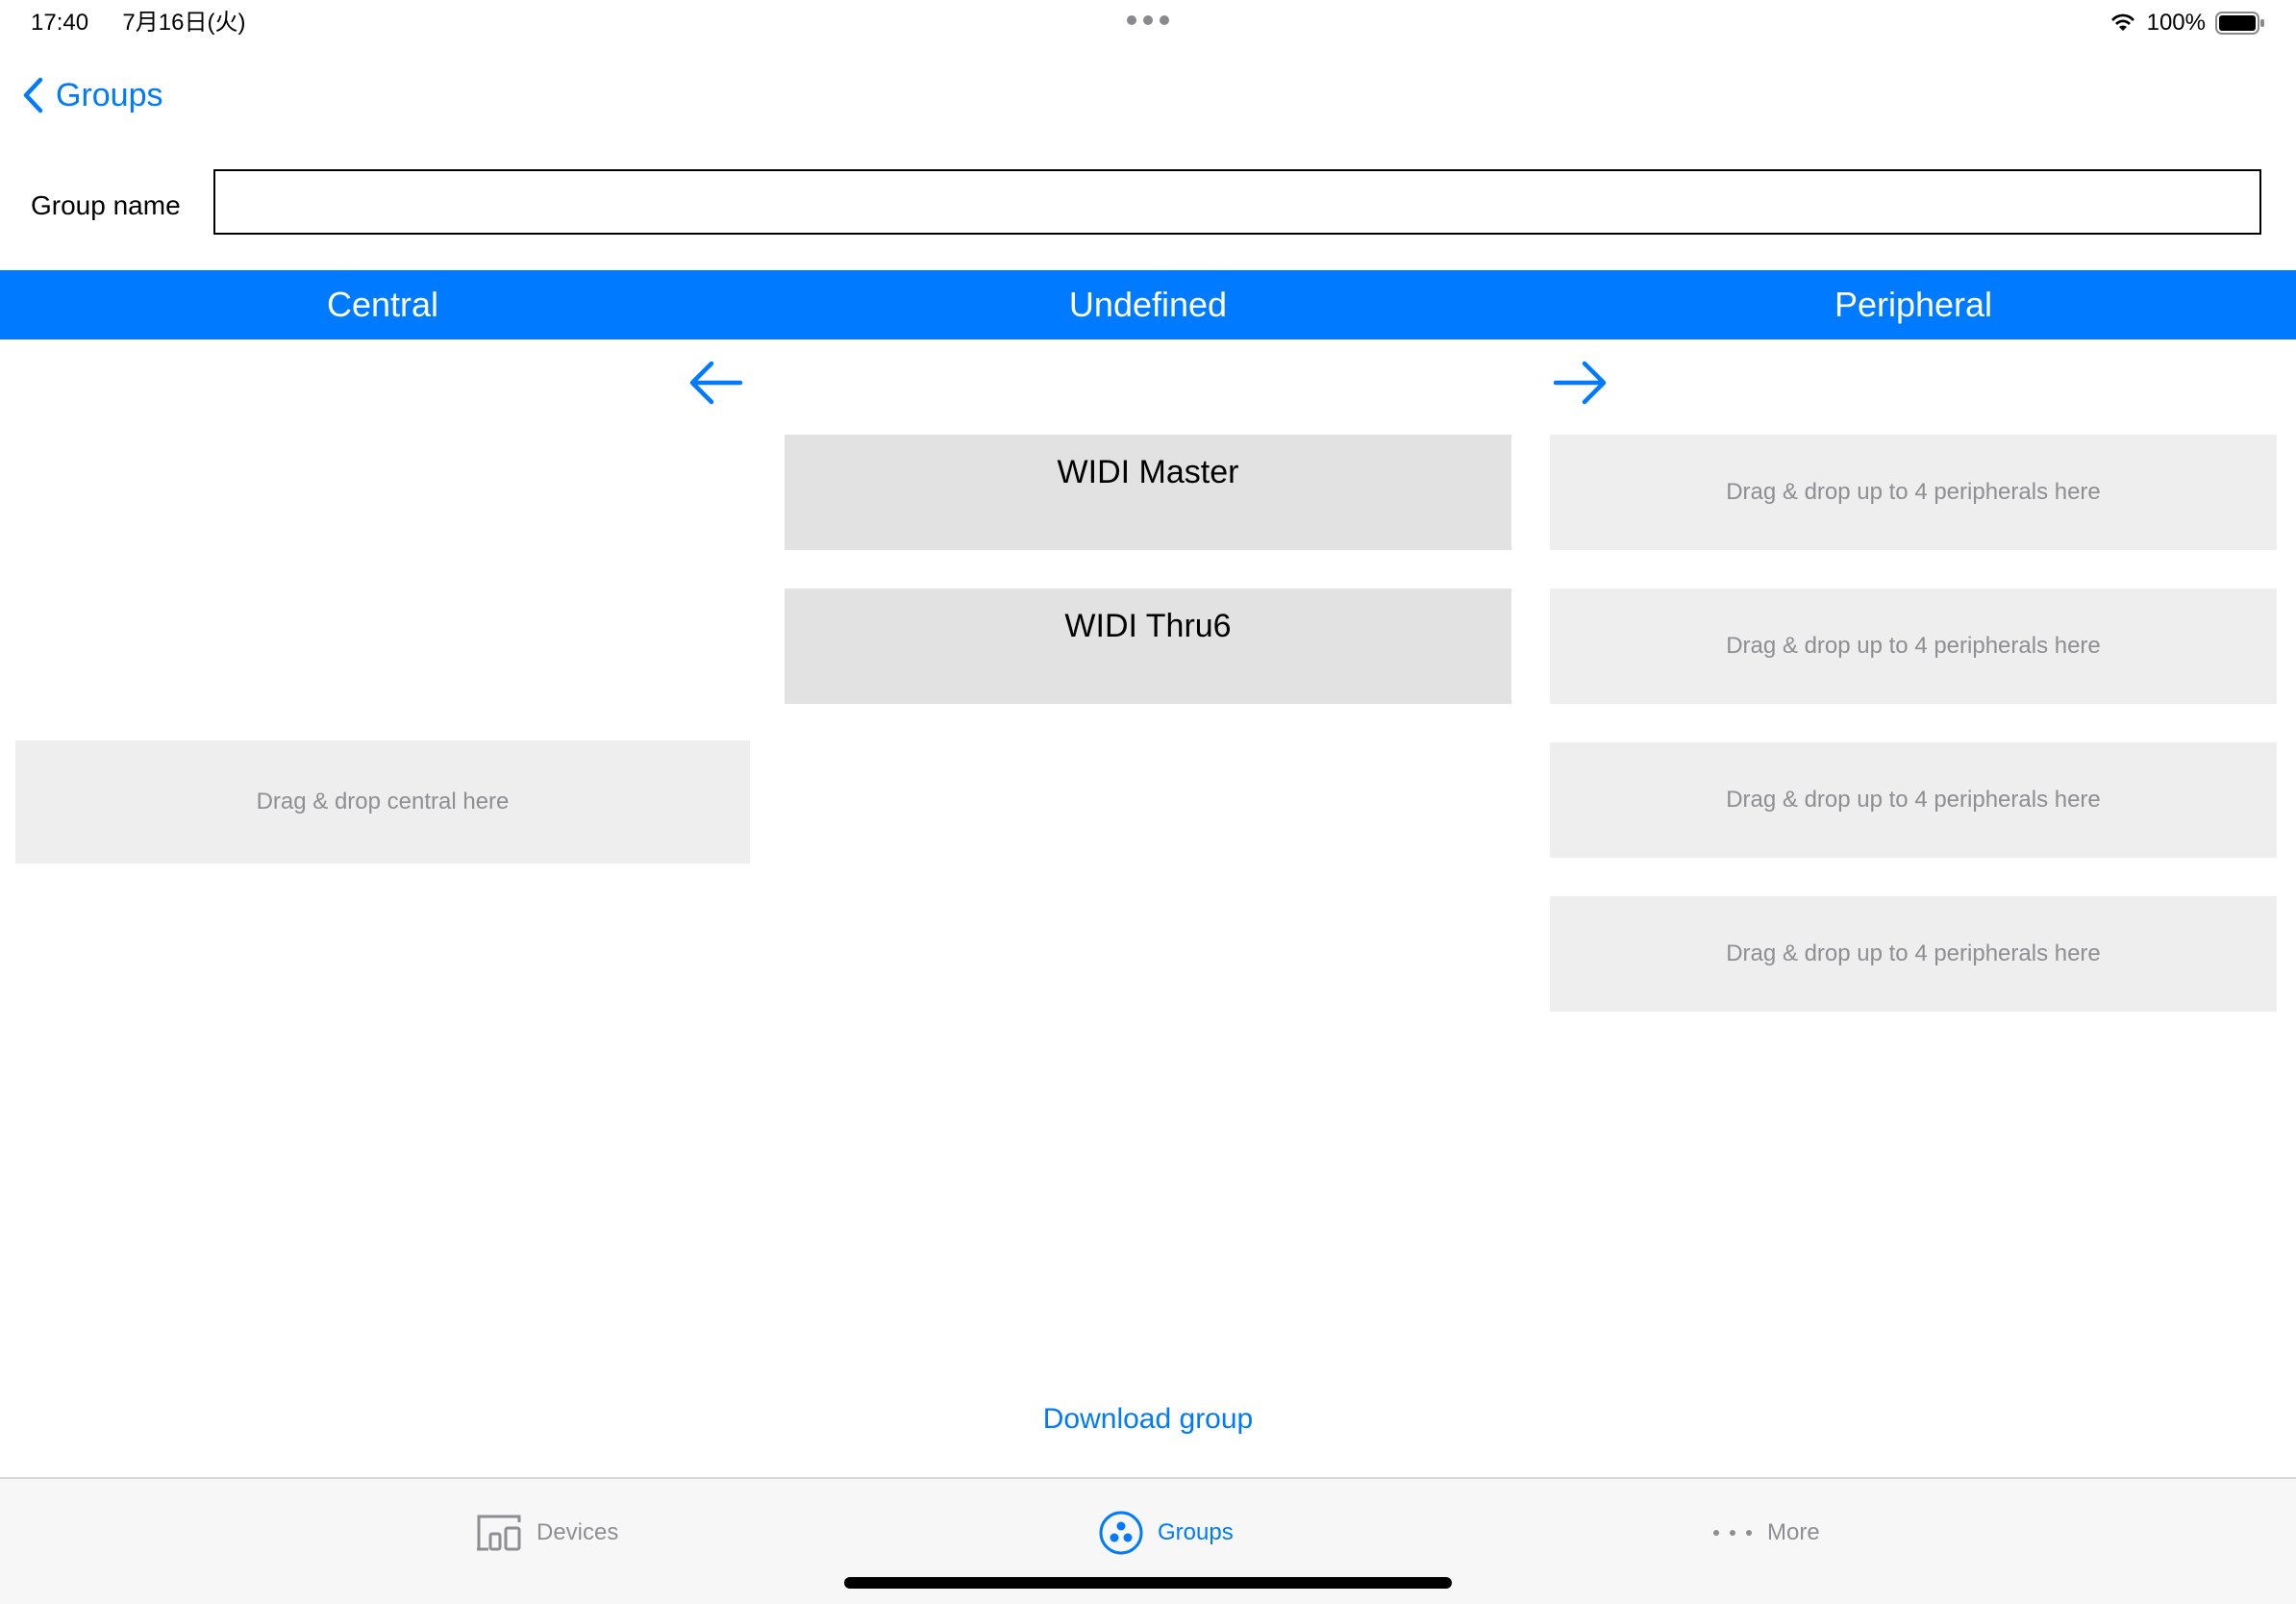  Describe the element at coordinates (1121, 1533) in the screenshot. I see `groups-icon` at that location.